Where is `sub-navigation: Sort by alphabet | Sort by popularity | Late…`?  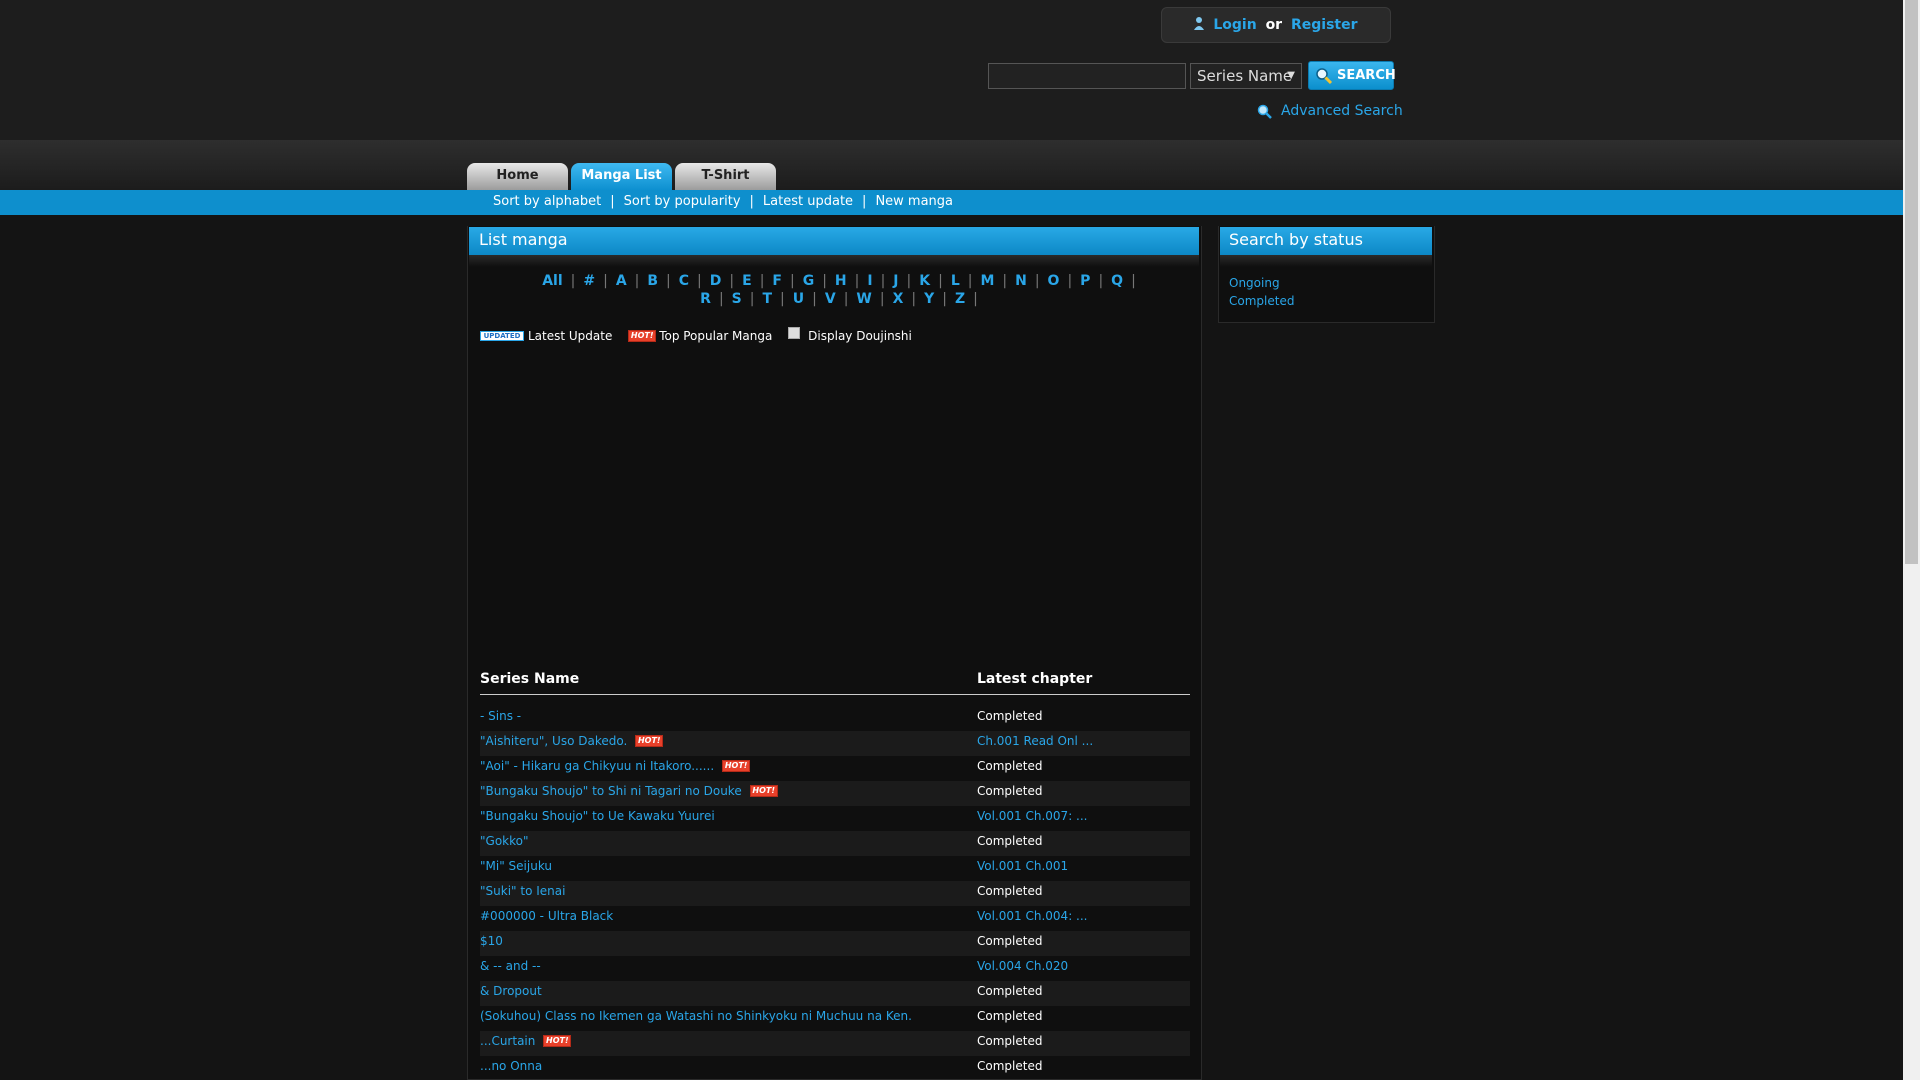
sub-navigation: Sort by alphabet | Sort by popularity | Late… is located at coordinates (951, 202).